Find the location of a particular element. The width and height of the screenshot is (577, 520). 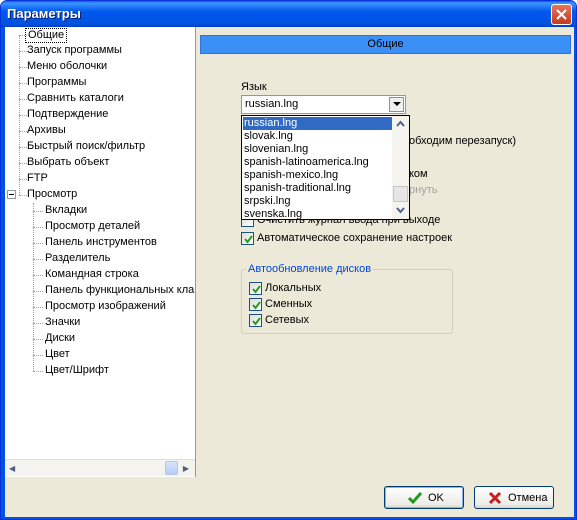

local-drives-checkbox is located at coordinates (255, 288).